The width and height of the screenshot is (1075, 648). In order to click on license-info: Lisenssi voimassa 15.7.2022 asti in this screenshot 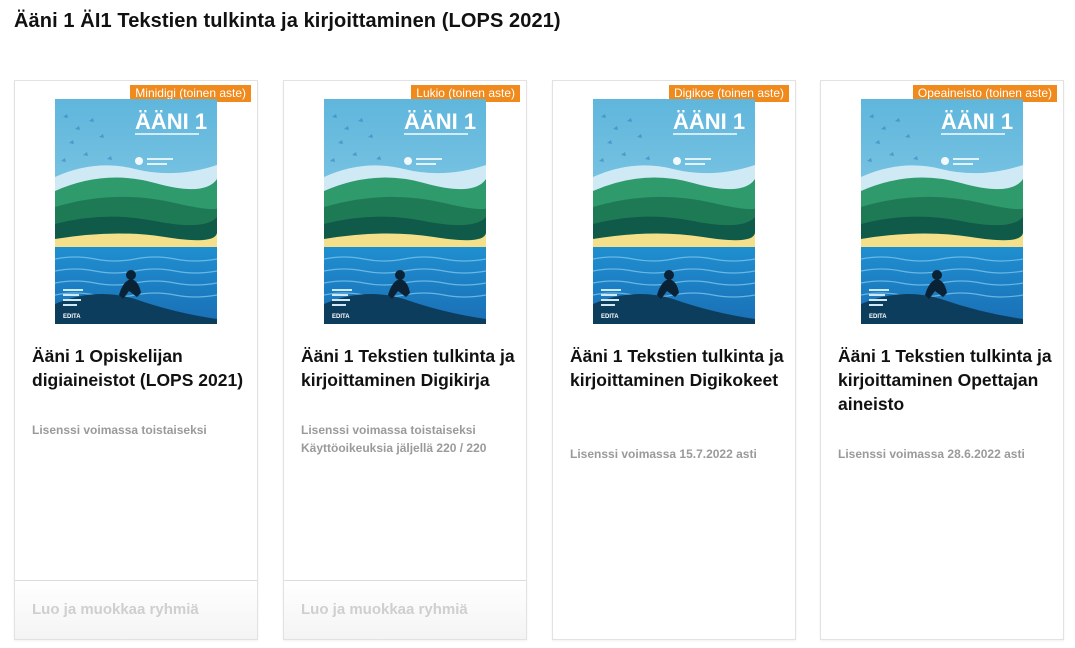, I will do `click(677, 454)`.